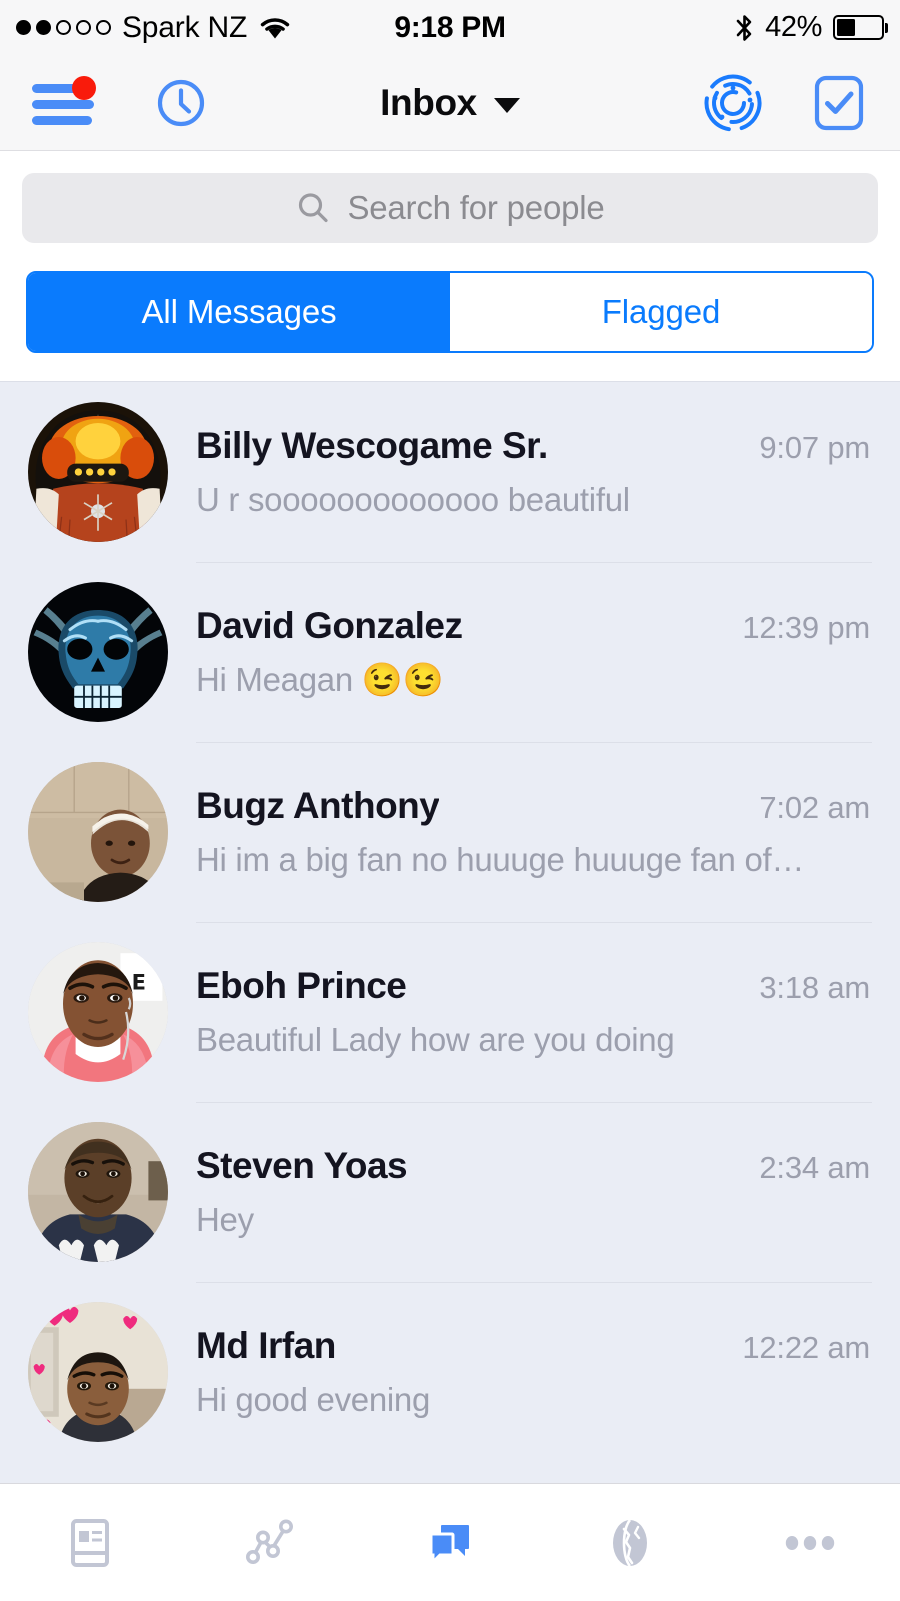  What do you see at coordinates (275, 28) in the screenshot?
I see `wifi-icon` at bounding box center [275, 28].